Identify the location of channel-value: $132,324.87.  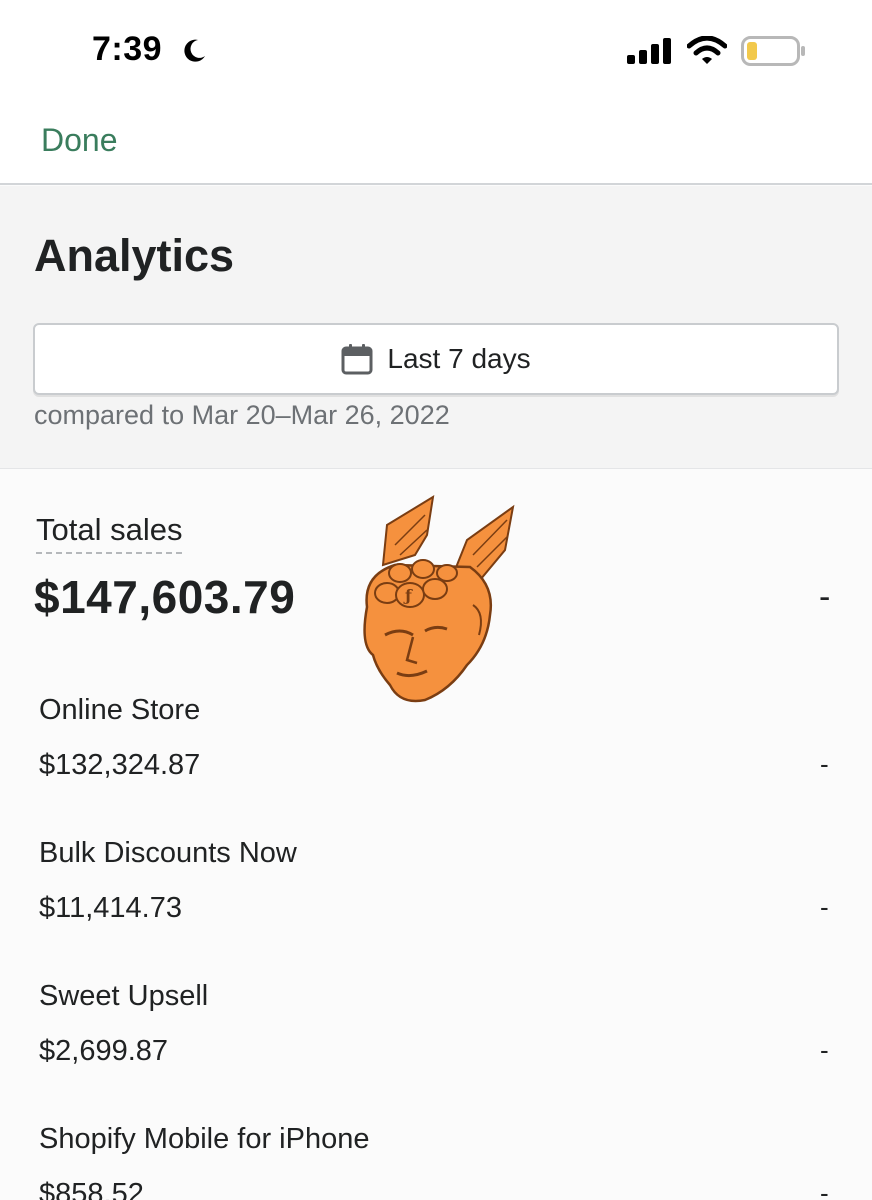
(120, 765).